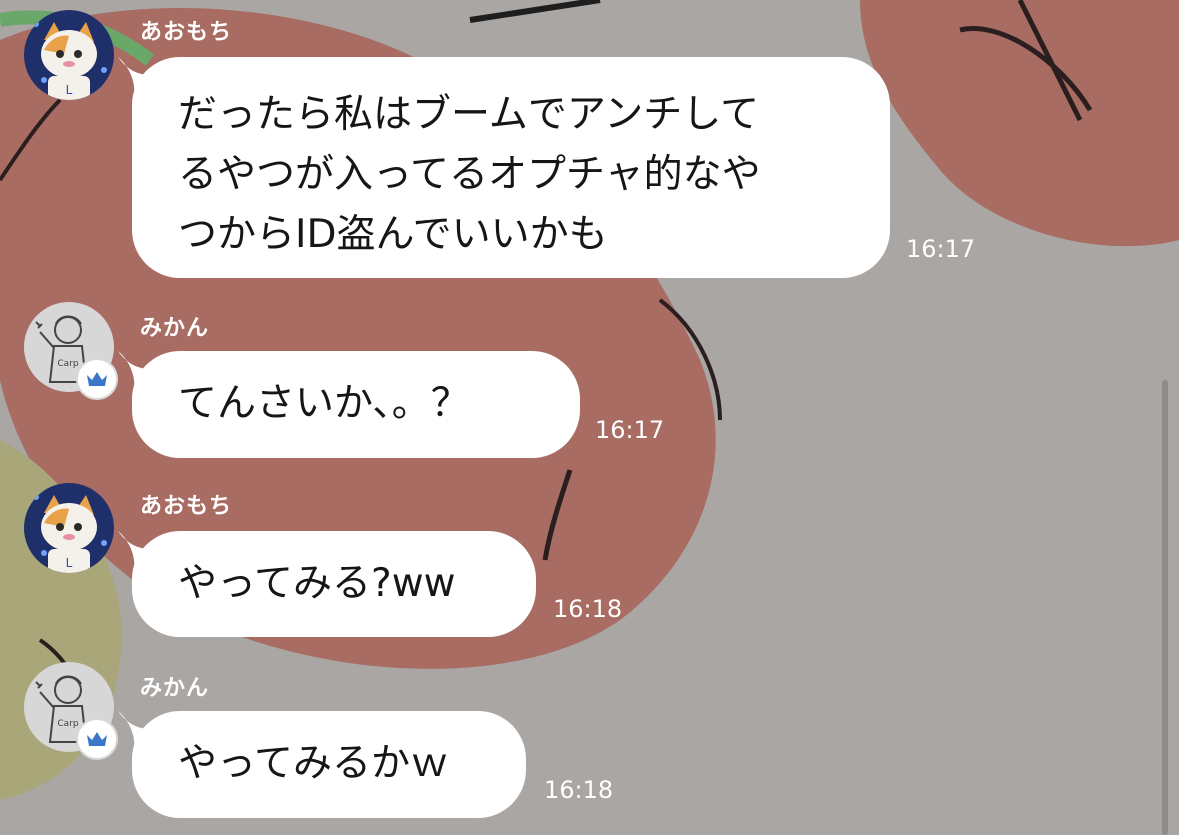 This screenshot has height=835, width=1179. Describe the element at coordinates (314, 763) in the screenshot. I see `message-line: やってみるかｗ` at that location.